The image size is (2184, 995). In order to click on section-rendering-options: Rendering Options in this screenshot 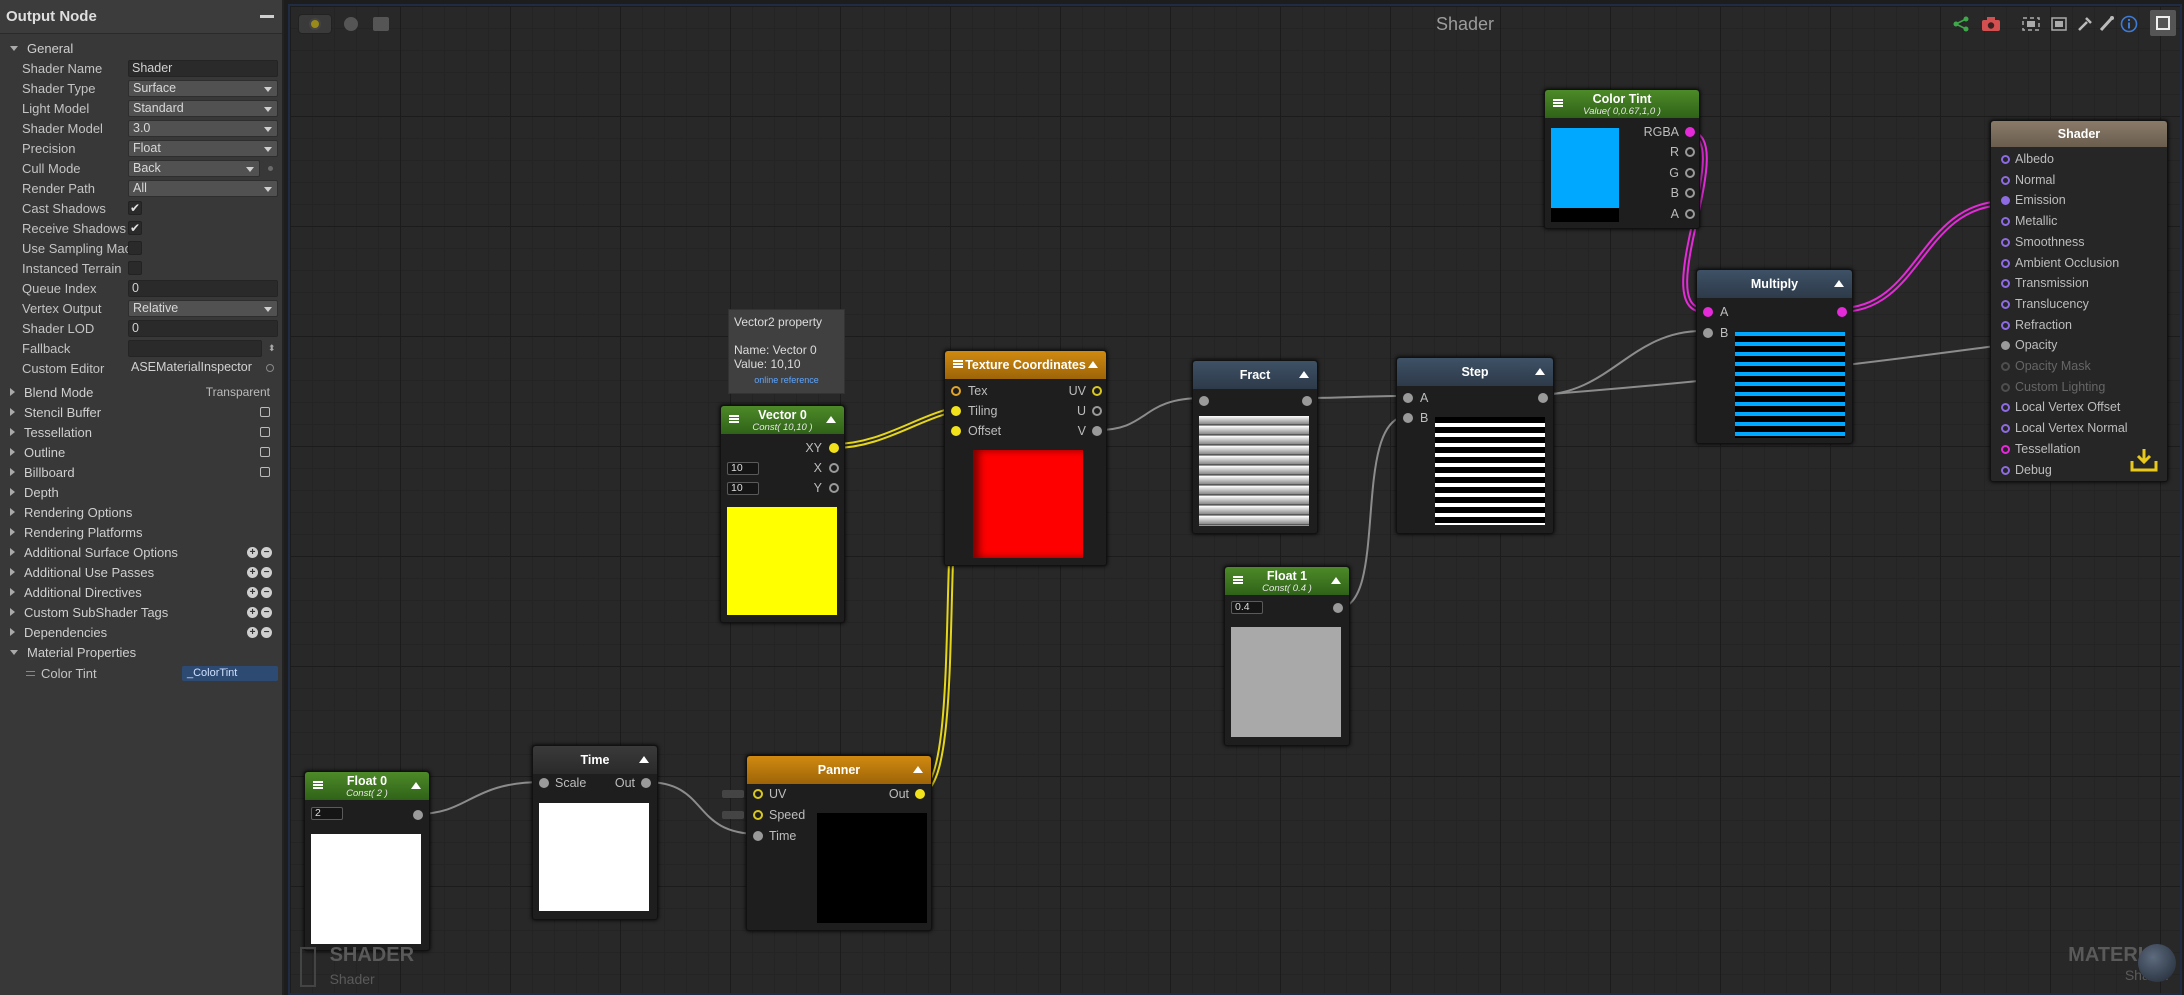, I will do `click(141, 512)`.